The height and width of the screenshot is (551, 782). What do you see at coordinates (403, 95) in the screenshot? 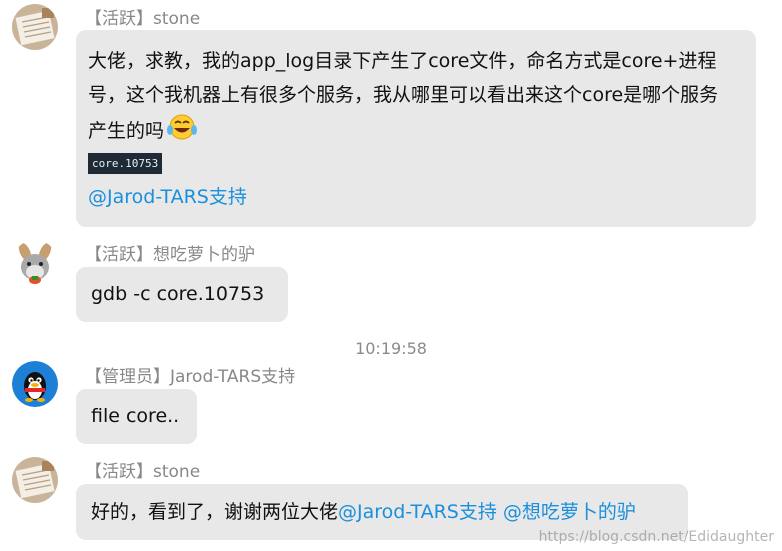
I see `message-text-line: 号，这个我机器上有很多个服务，我从哪里可以看出来这个core是哪个服务` at bounding box center [403, 95].